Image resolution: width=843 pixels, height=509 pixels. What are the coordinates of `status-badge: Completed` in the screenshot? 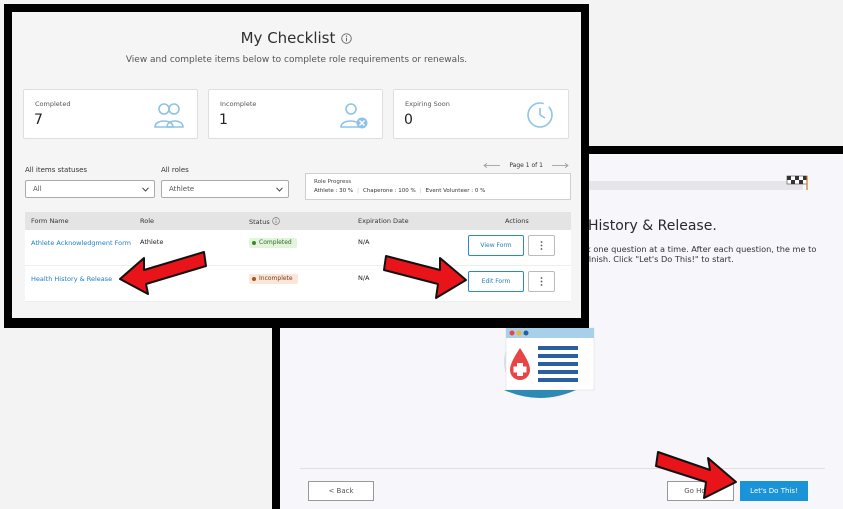 It's located at (273, 243).